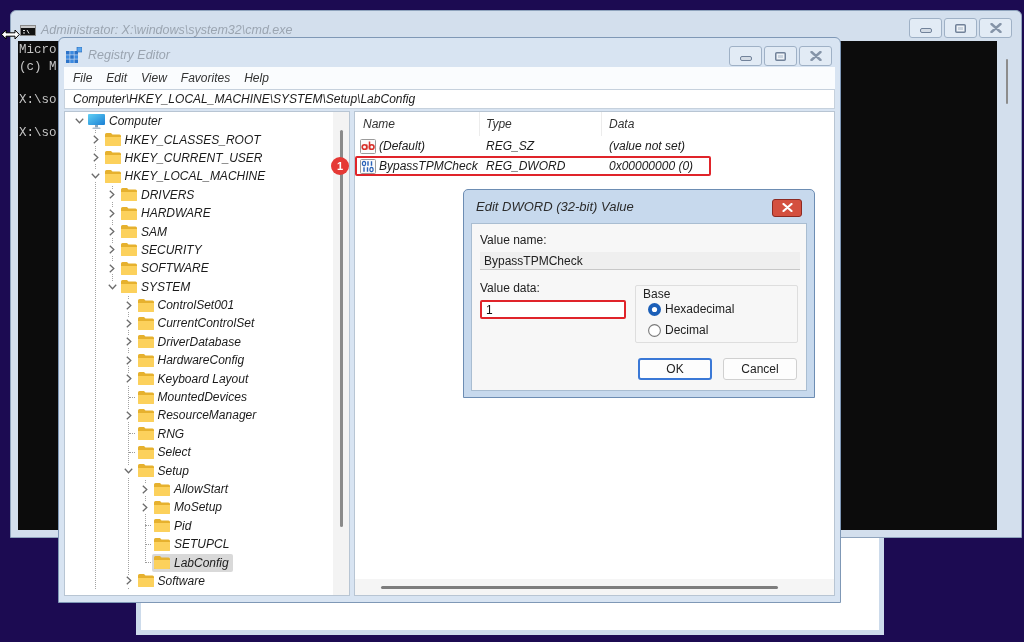  I want to click on tree-item: Pid, so click(174, 525).